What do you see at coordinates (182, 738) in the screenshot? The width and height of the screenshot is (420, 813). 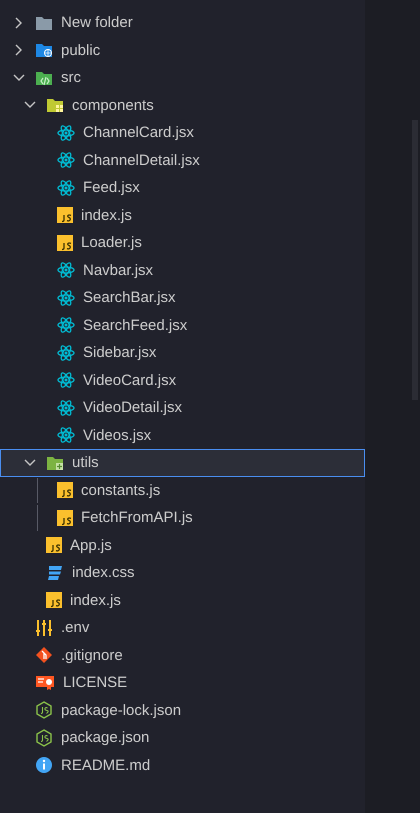 I see `file-row: package.json` at bounding box center [182, 738].